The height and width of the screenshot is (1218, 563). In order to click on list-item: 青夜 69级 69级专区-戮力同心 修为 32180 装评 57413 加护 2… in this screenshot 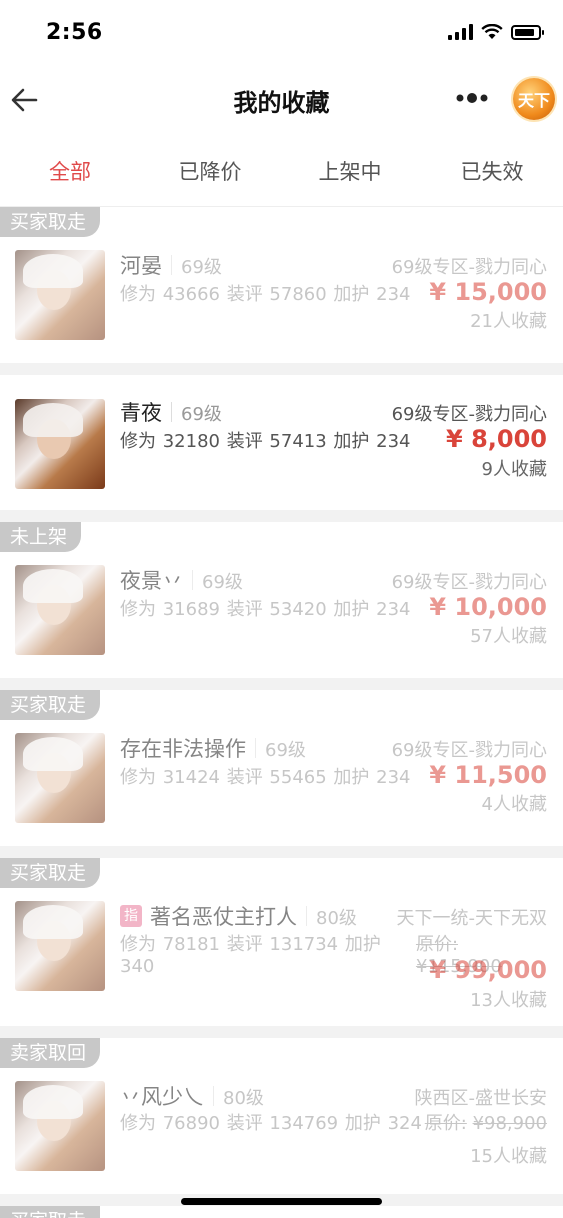, I will do `click(281, 442)`.